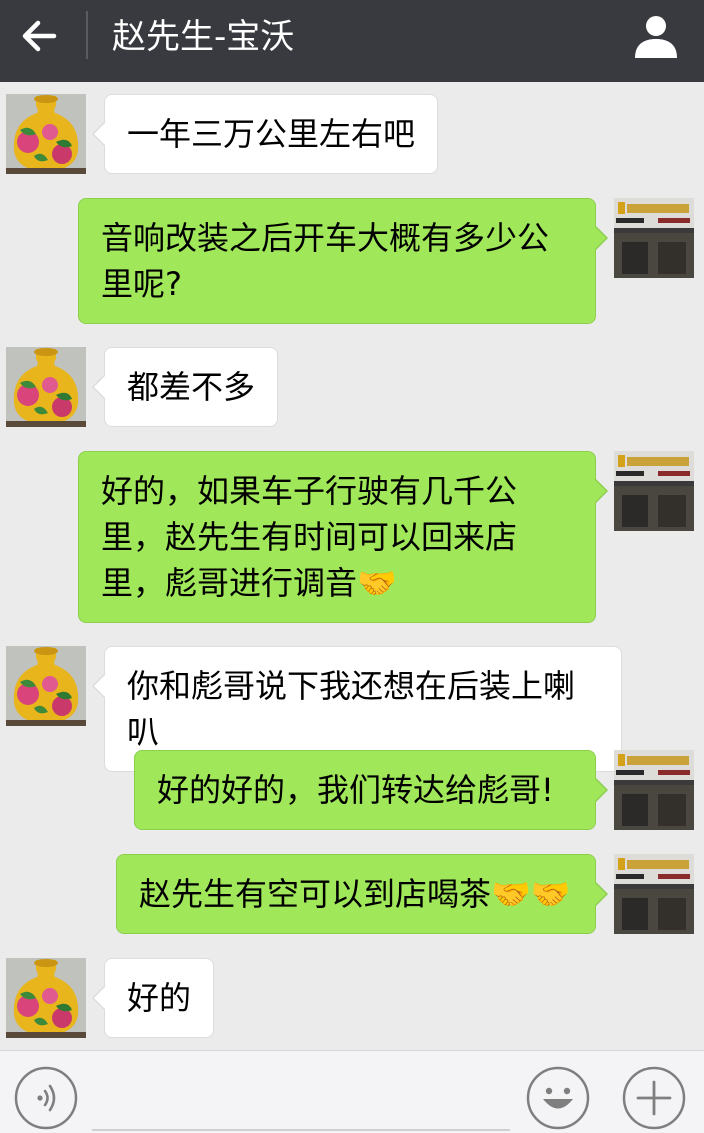 The height and width of the screenshot is (1133, 704). Describe the element at coordinates (362, 894) in the screenshot. I see `message-bubble: 赵先生有空可以到店喝茶🤝🤝` at that location.